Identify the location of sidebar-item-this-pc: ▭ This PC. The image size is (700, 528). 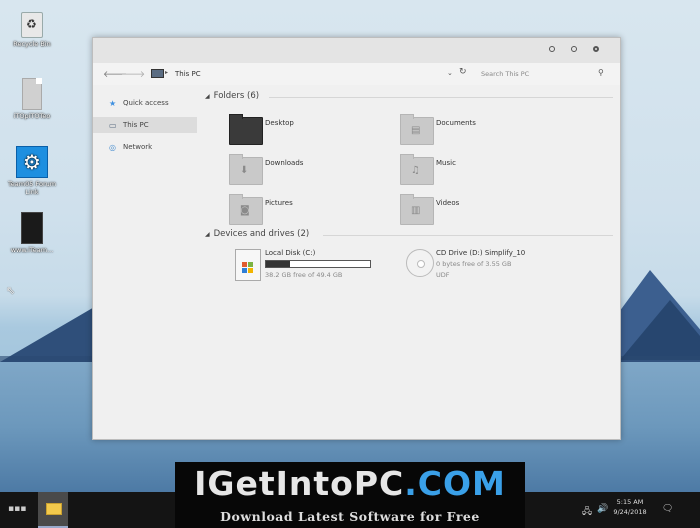
(145, 125).